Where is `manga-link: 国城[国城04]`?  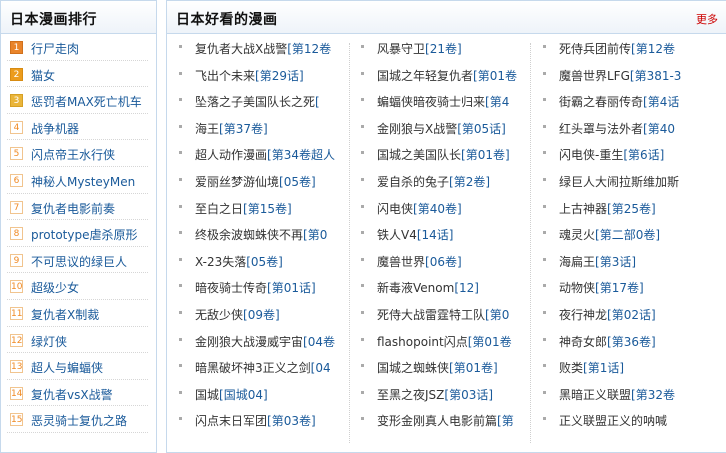
manga-link: 国城[国城04] is located at coordinates (231, 394).